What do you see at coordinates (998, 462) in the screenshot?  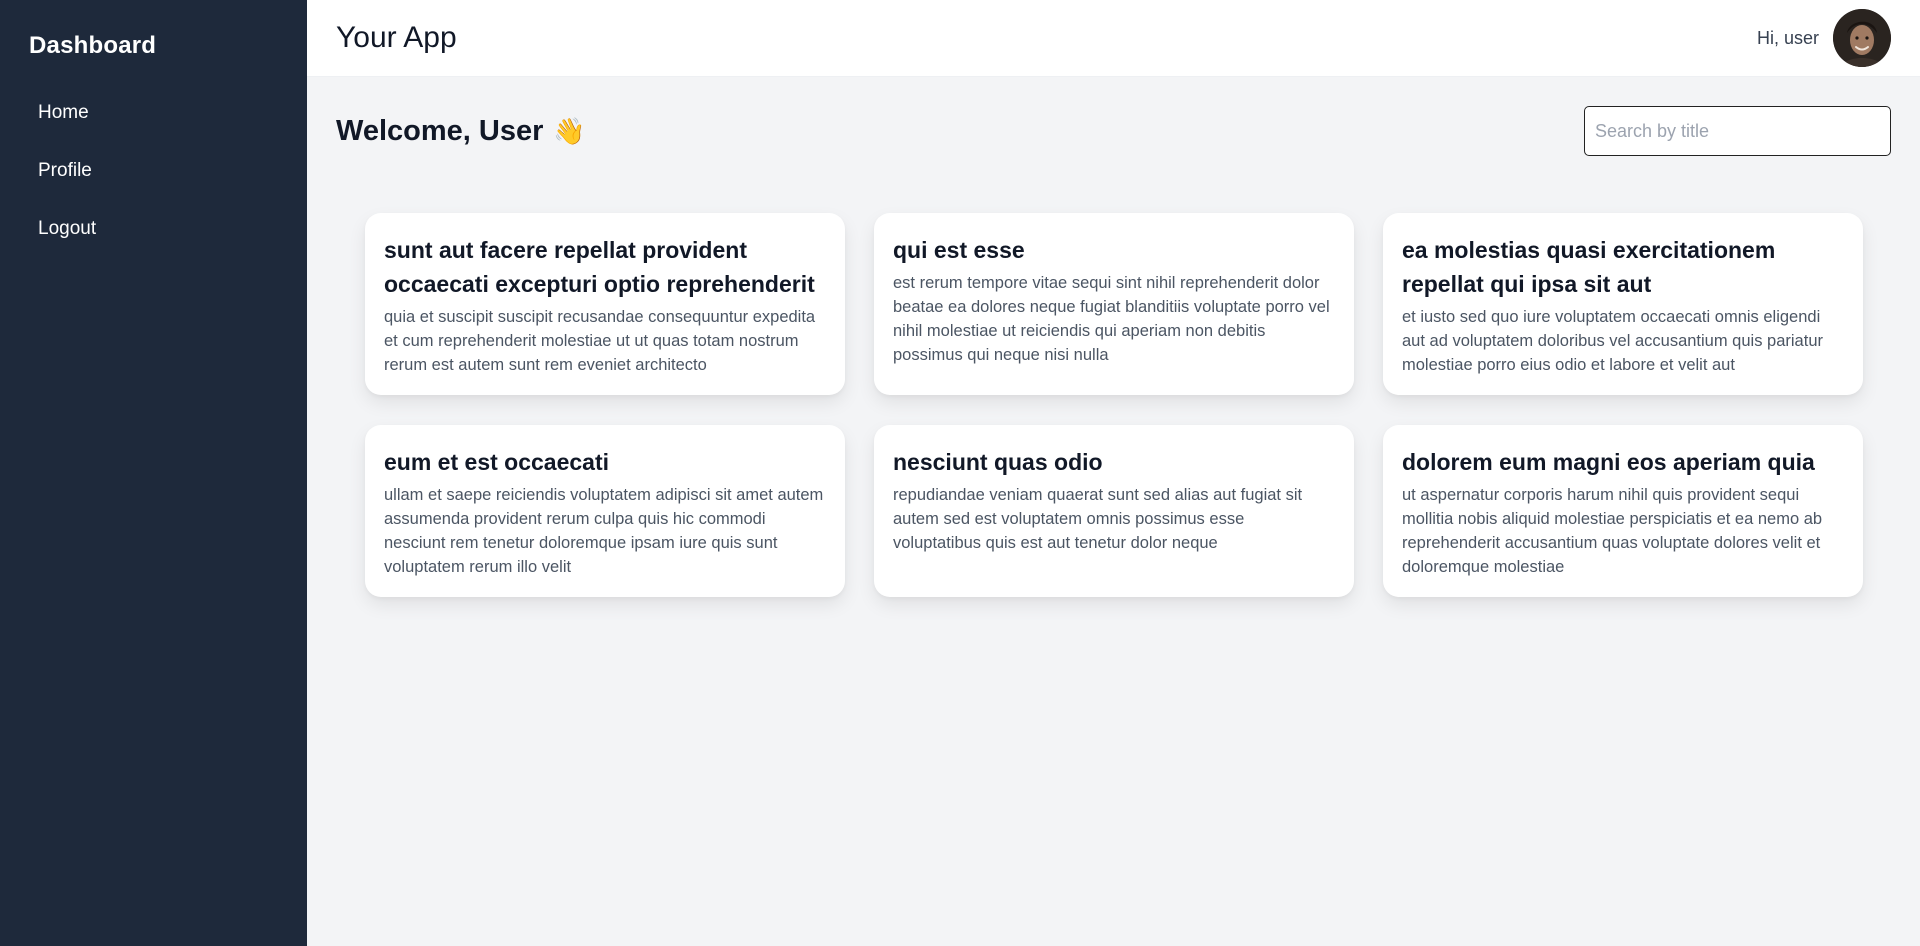 I see `post-title: nesciunt quas odio` at bounding box center [998, 462].